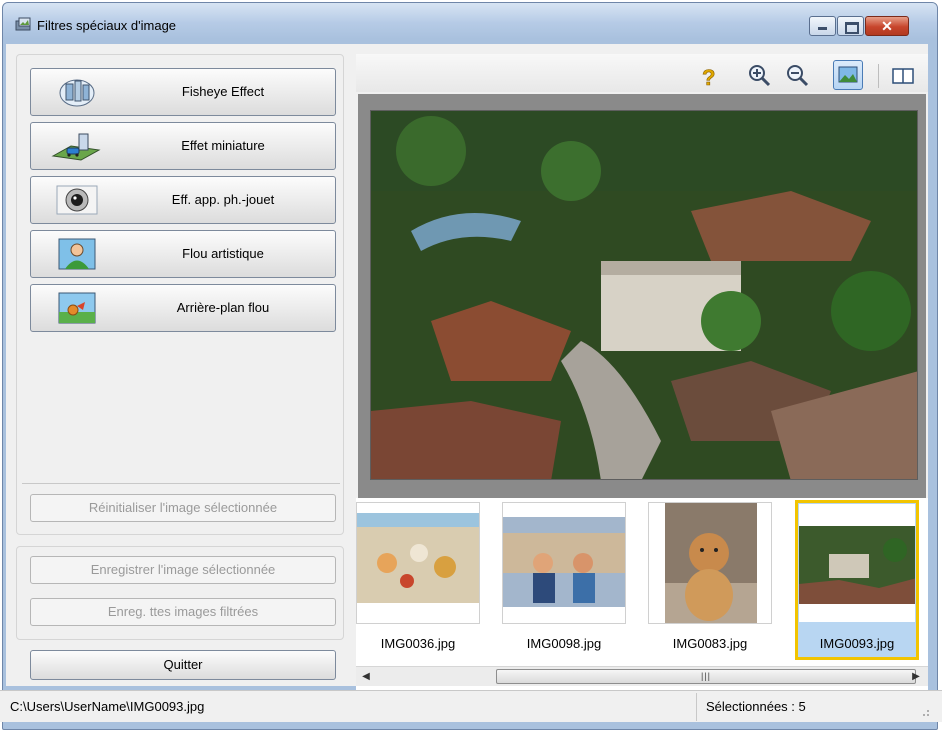 This screenshot has height=734, width=942. I want to click on people-thumbnail, so click(564, 562).